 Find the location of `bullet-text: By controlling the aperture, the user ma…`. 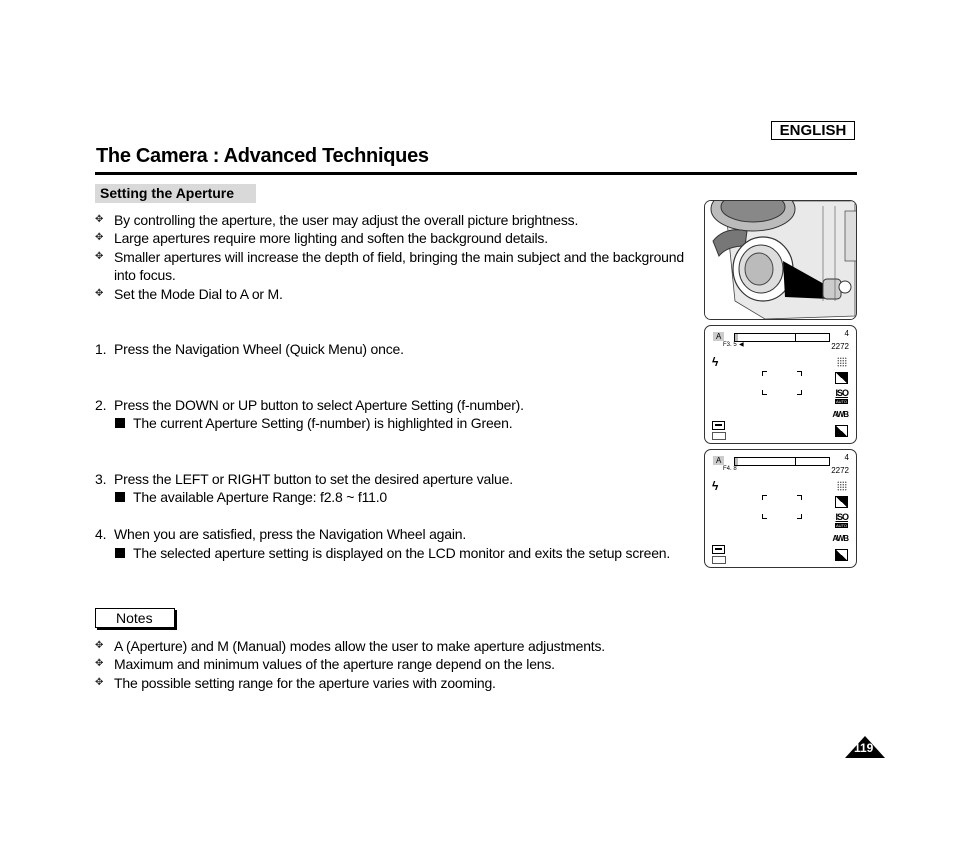

bullet-text: By controlling the aperture, the user ma… is located at coordinates (346, 220).